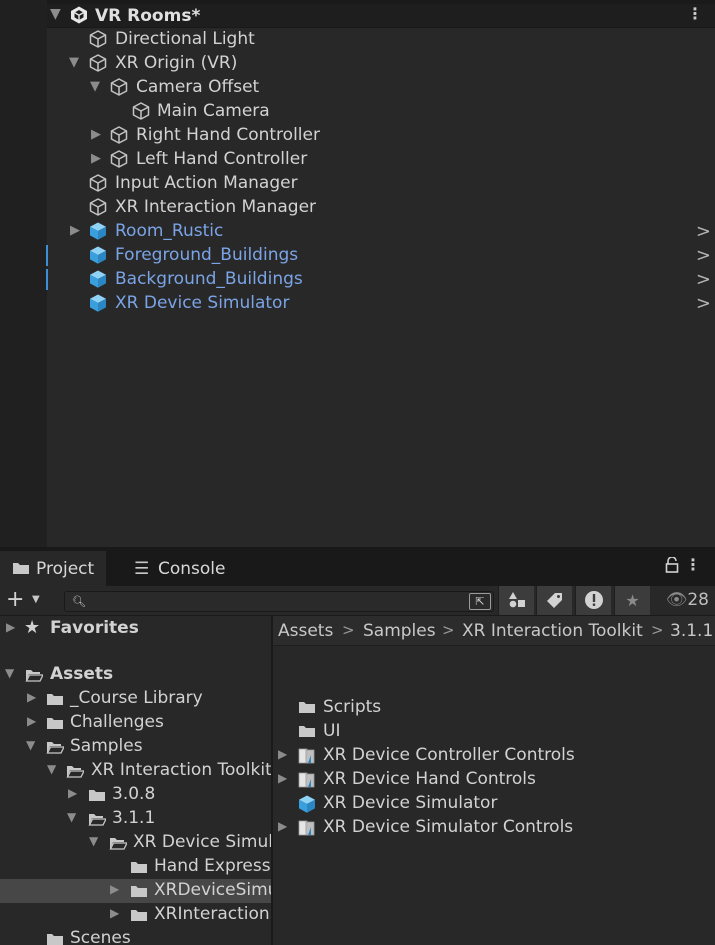  I want to click on tree-item-label: Hand Express, so click(212, 866).